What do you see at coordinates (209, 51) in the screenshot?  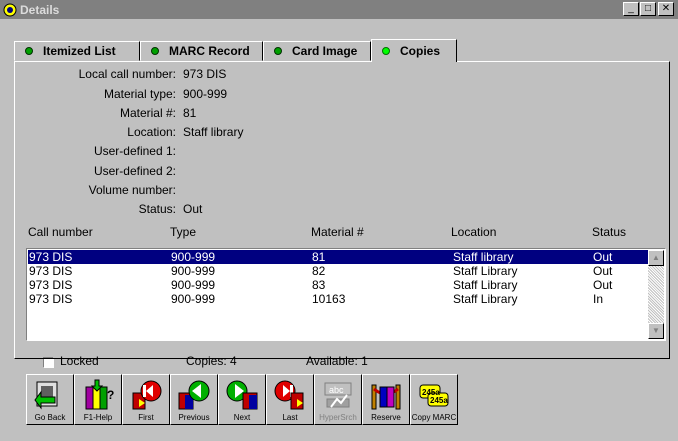 I see `tab-label: MARC Record` at bounding box center [209, 51].